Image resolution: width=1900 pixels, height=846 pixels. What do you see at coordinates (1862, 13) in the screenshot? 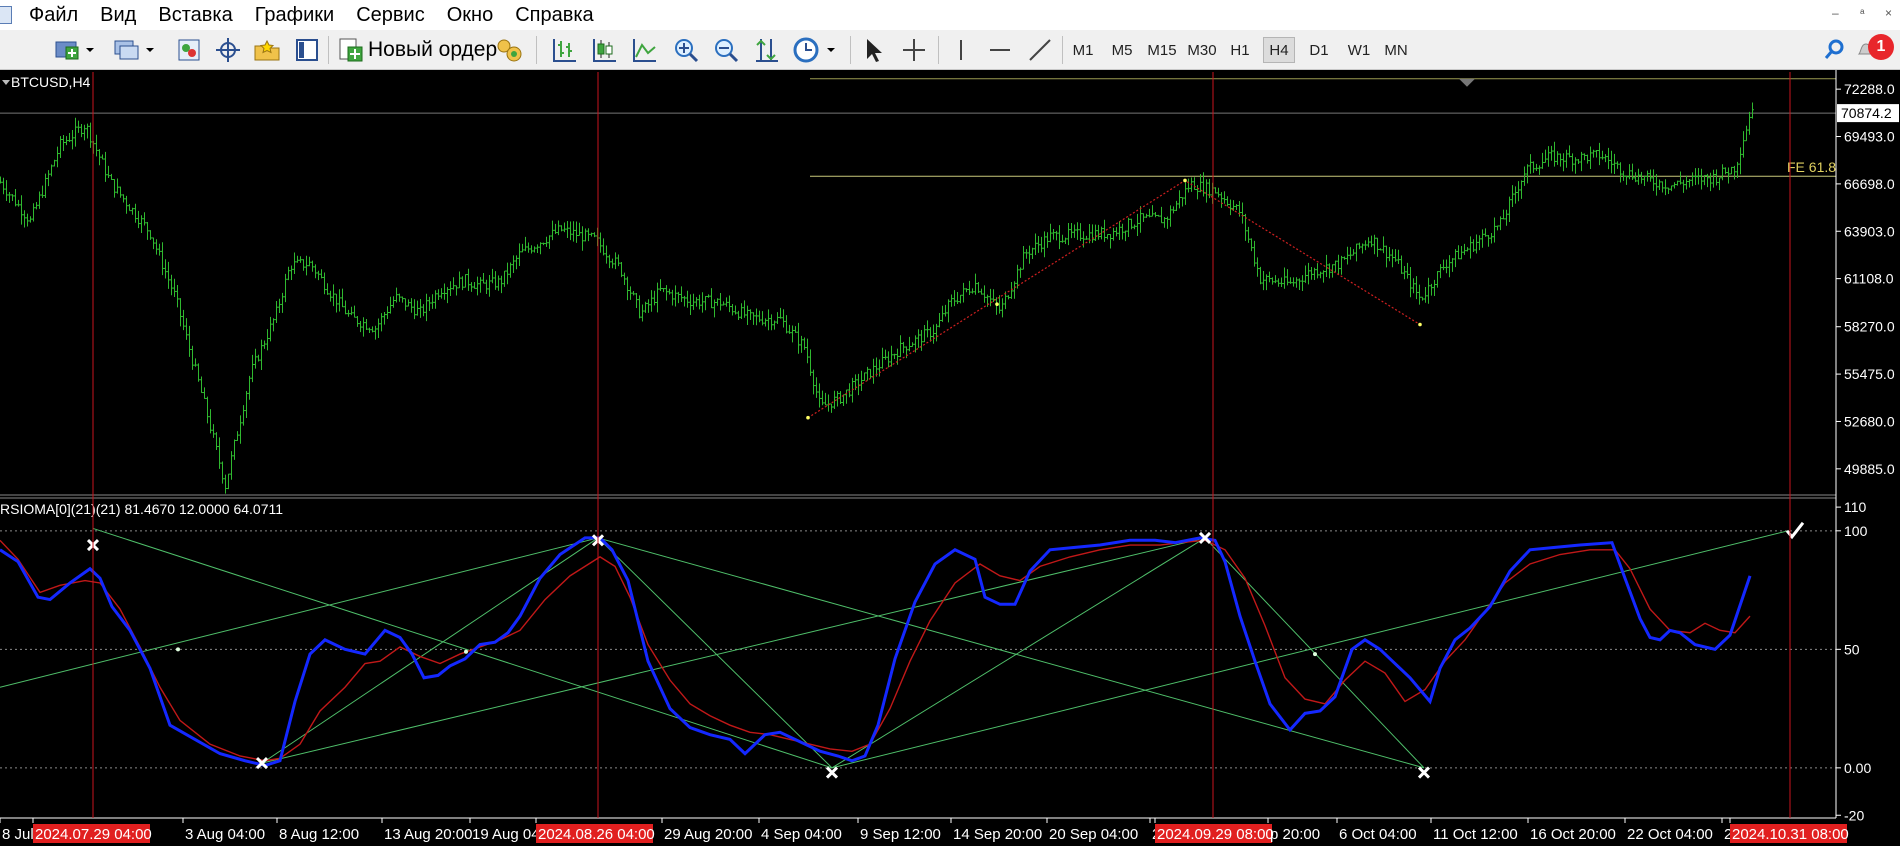
I see `restore-button: ᵃ` at bounding box center [1862, 13].